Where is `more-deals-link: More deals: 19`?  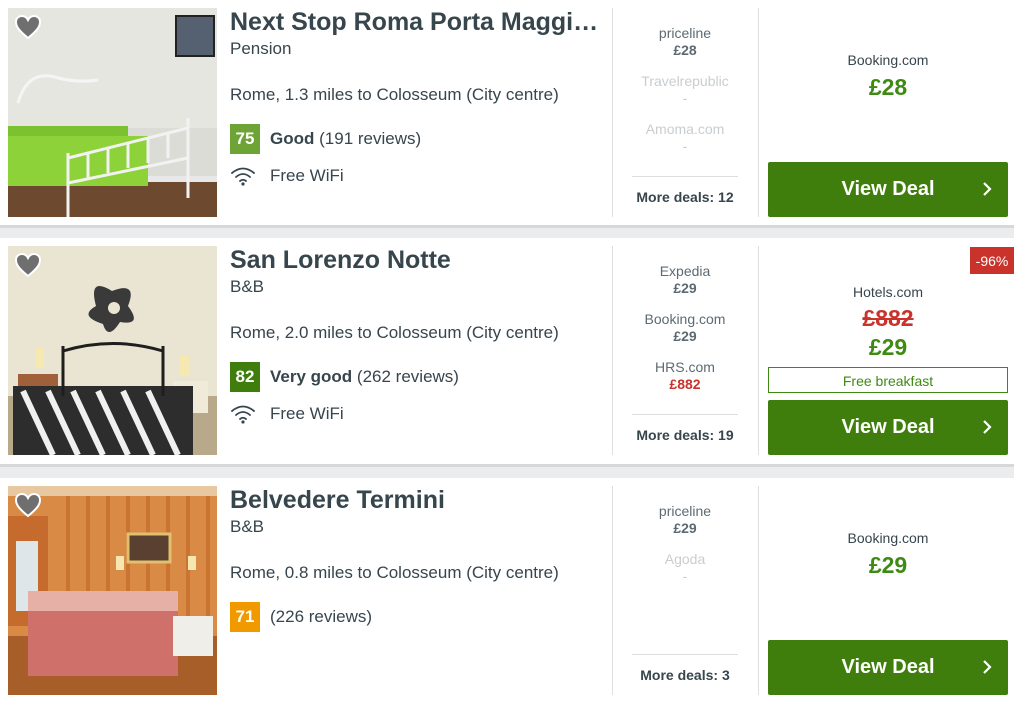 more-deals-link: More deals: 19 is located at coordinates (685, 434).